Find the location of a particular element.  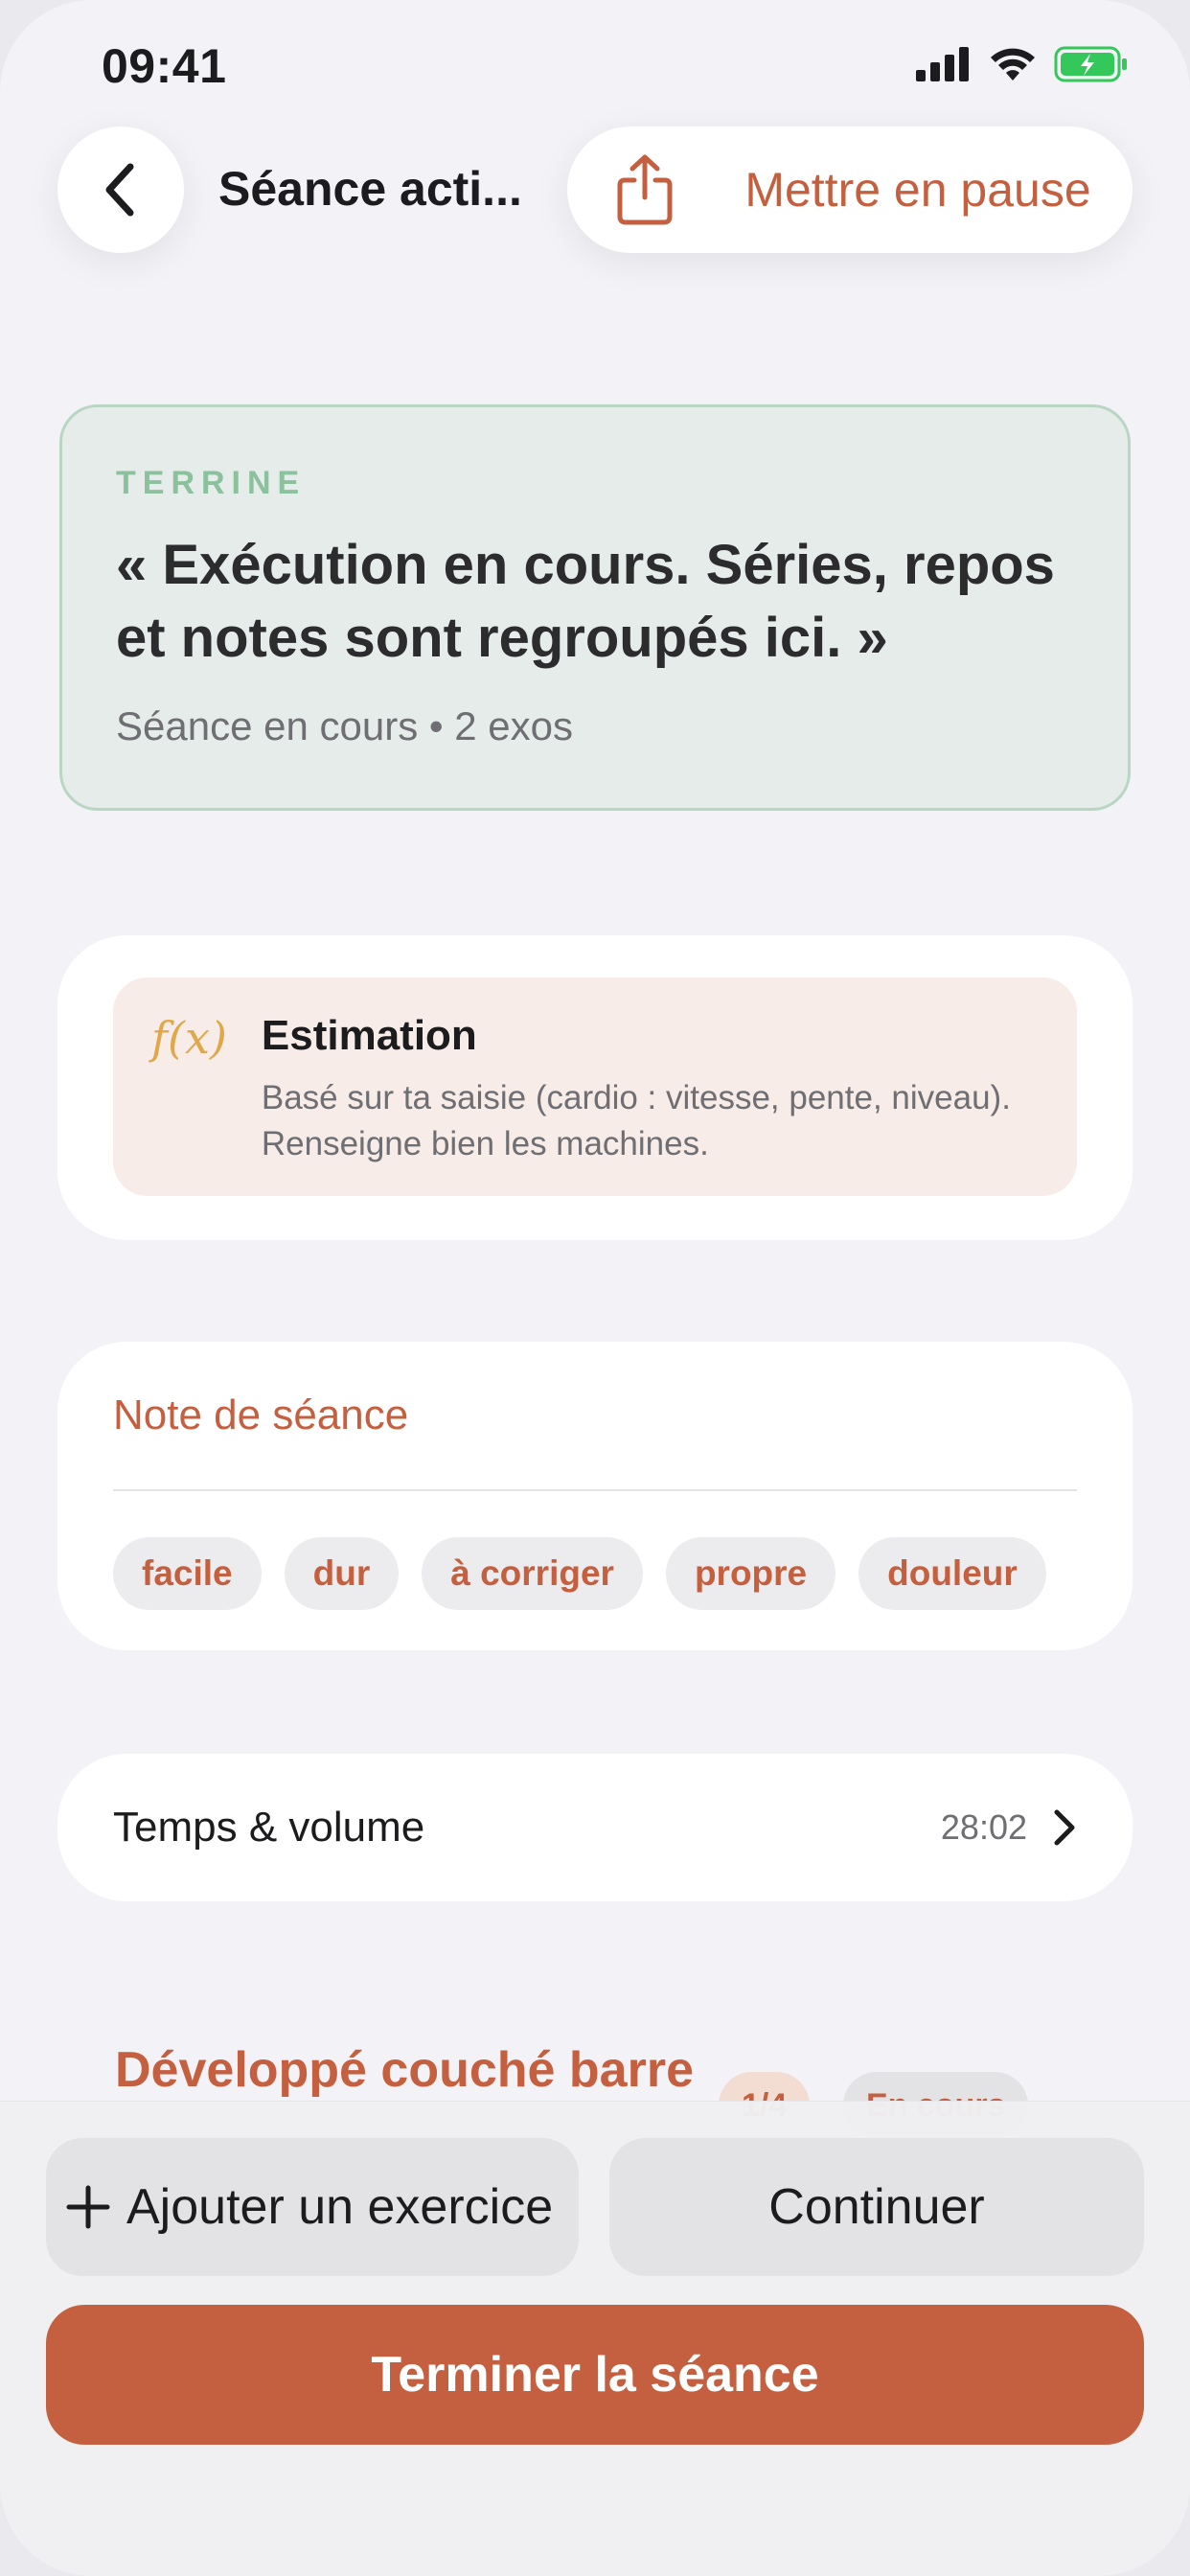

header-actions: Mettre en pause is located at coordinates (850, 189).